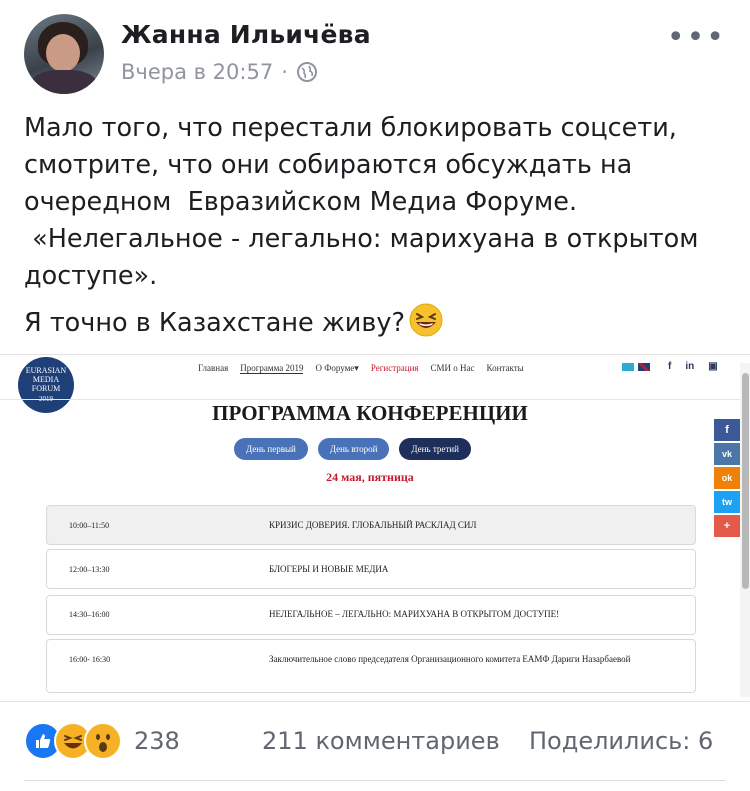 The image size is (750, 791). What do you see at coordinates (307, 72) in the screenshot?
I see `globe-icon` at bounding box center [307, 72].